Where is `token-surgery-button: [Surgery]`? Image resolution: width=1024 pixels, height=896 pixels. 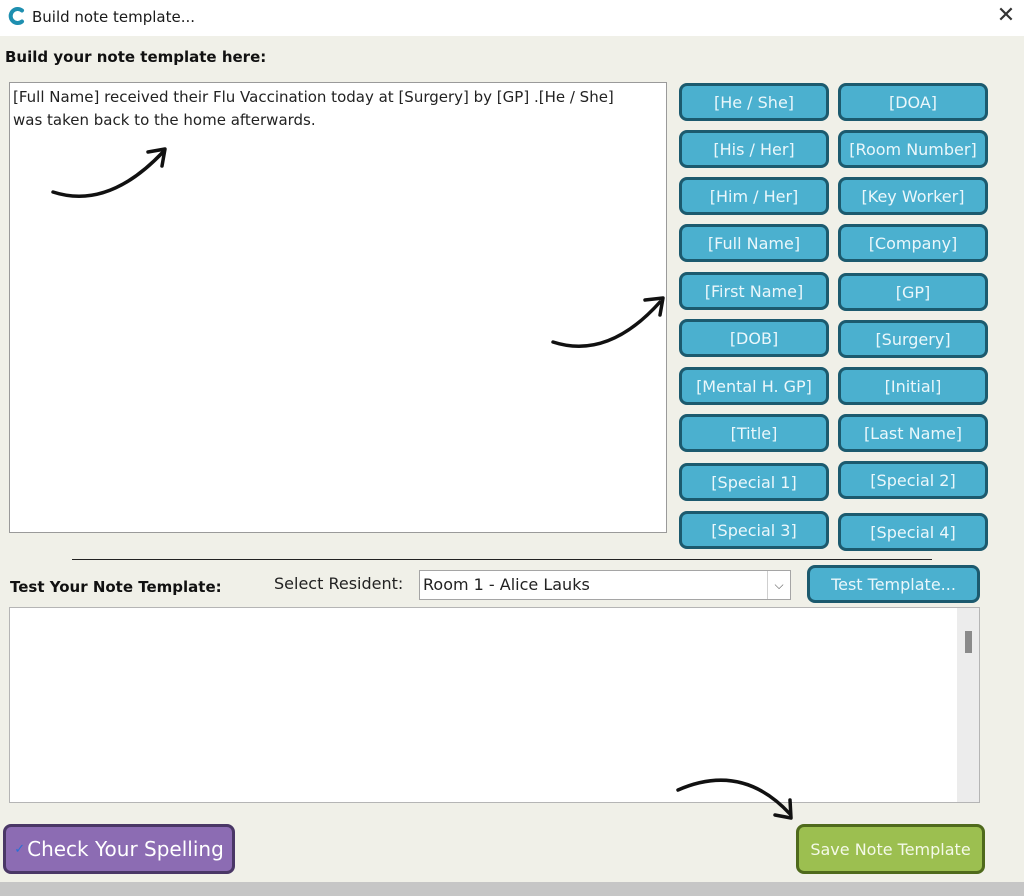 token-surgery-button: [Surgery] is located at coordinates (913, 339).